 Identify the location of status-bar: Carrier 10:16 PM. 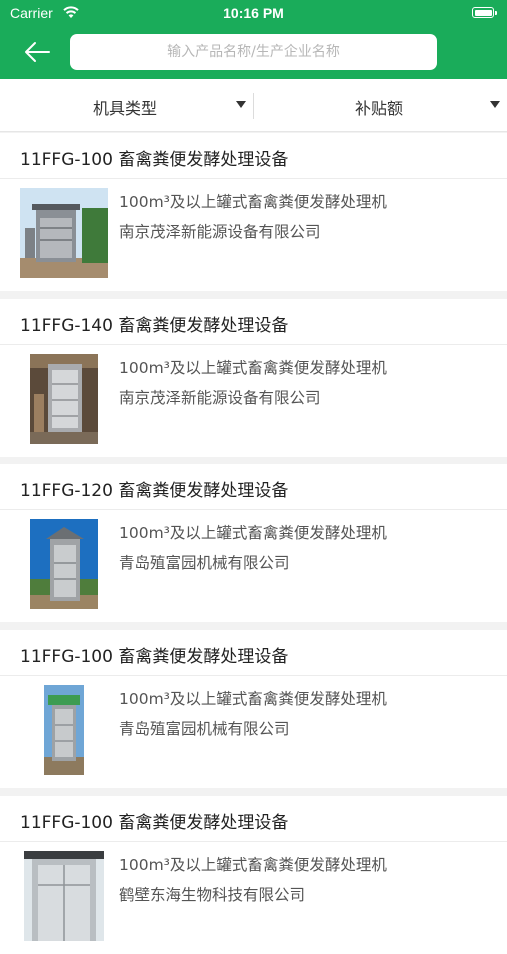
(253, 14).